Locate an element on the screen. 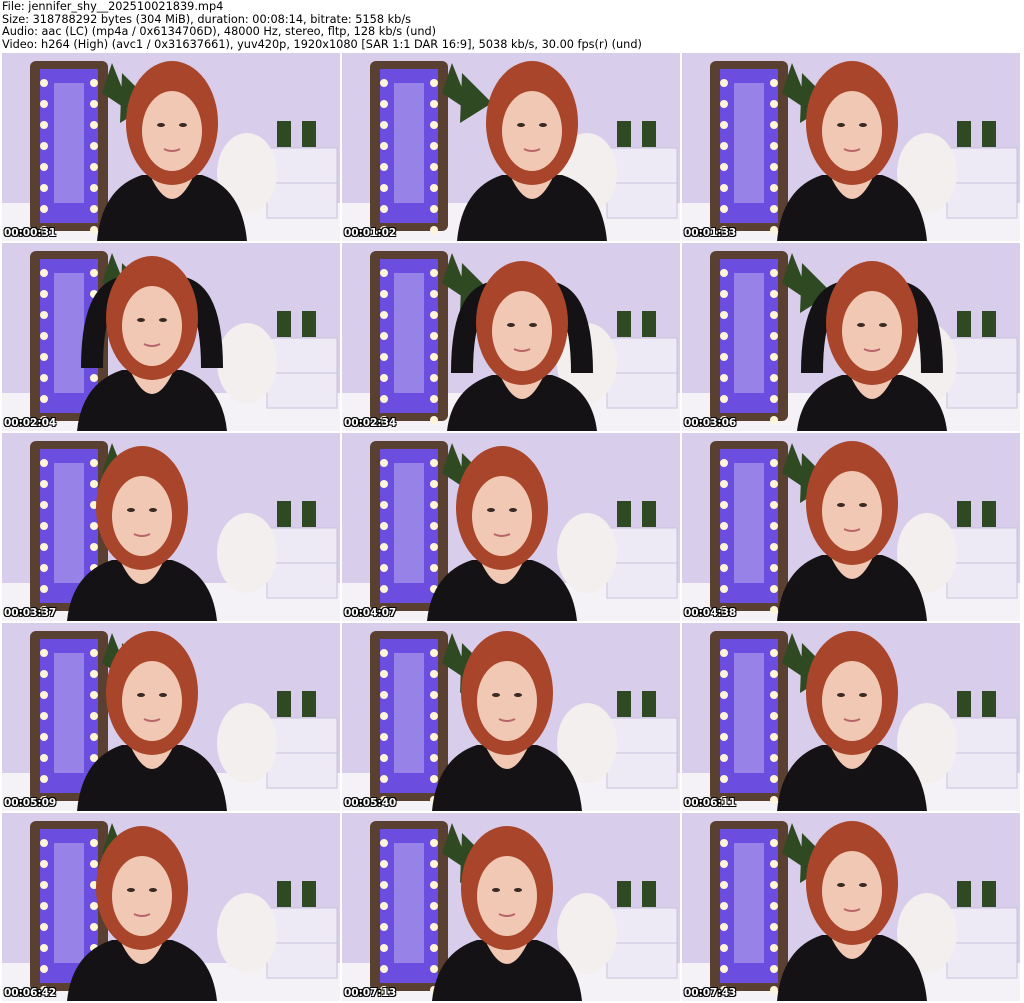 The image size is (1024, 1003). frame-timestamp: 00:03:06 is located at coordinates (710, 423).